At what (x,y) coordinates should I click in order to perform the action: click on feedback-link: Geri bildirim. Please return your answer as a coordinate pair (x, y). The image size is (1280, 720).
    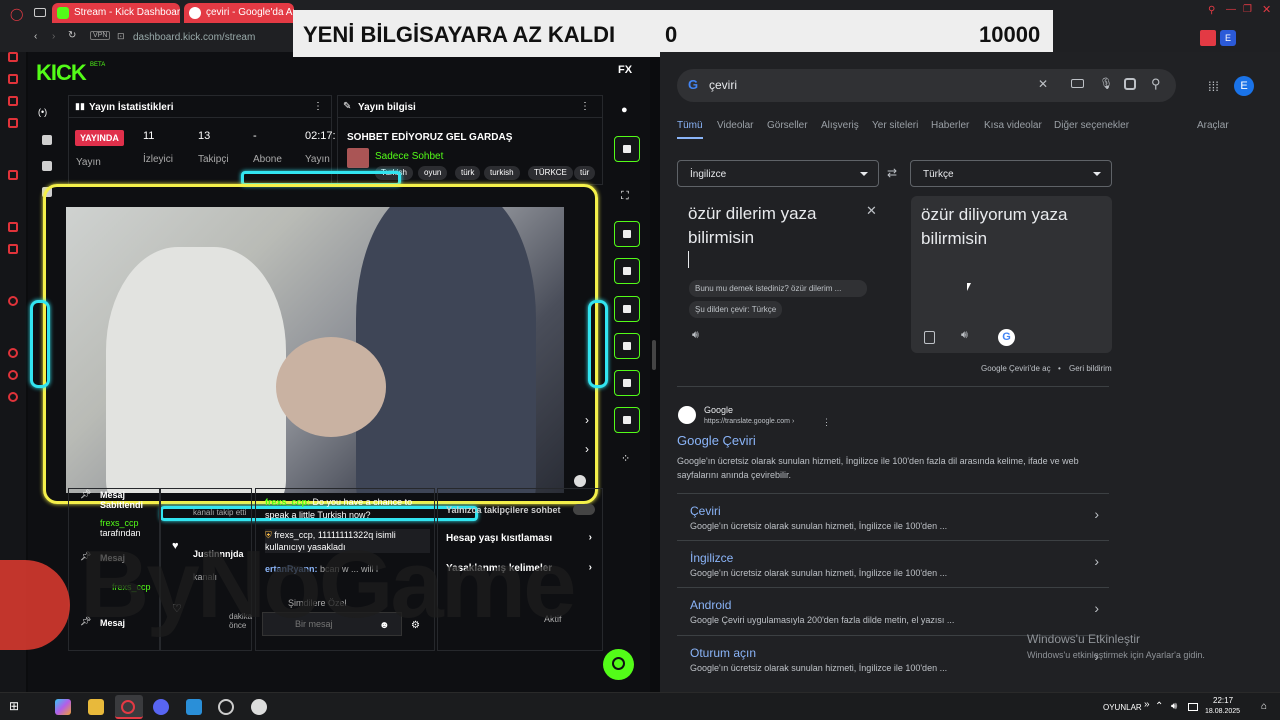
    Looking at the image, I should click on (1090, 368).